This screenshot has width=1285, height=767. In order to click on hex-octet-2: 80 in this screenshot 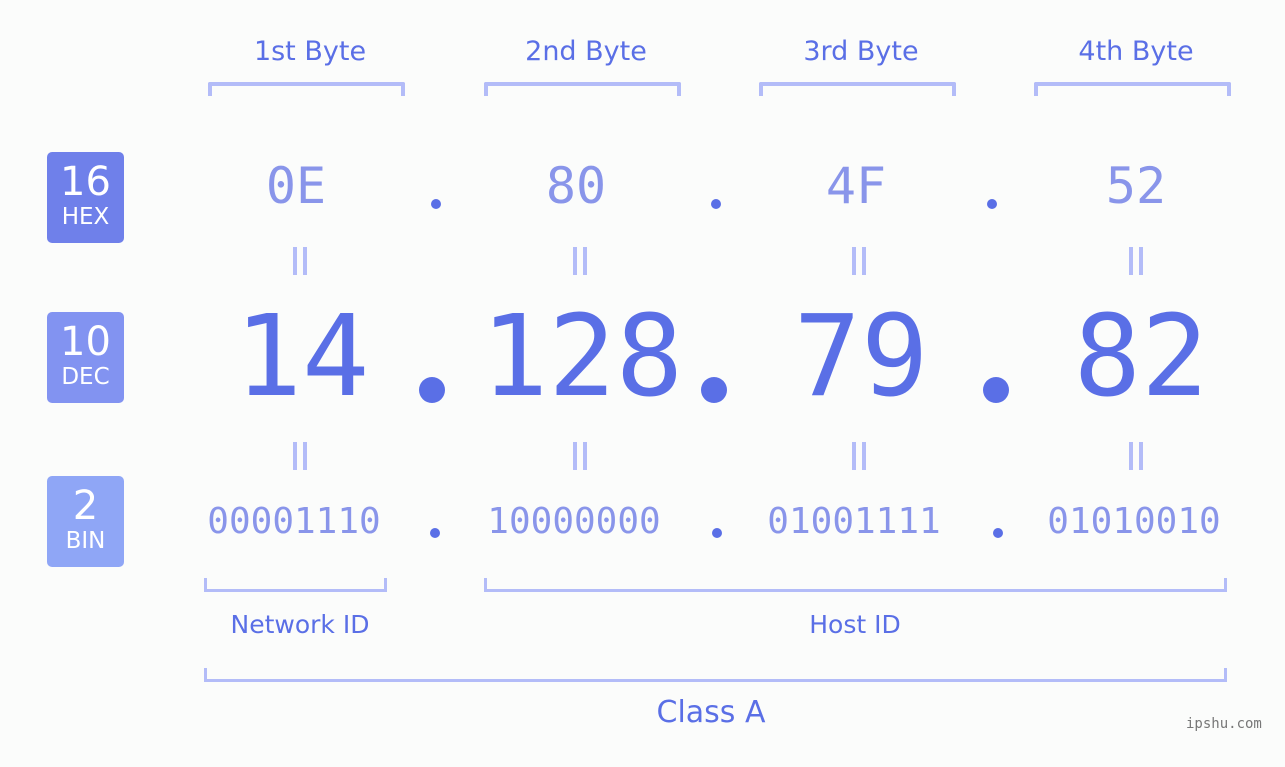, I will do `click(576, 186)`.